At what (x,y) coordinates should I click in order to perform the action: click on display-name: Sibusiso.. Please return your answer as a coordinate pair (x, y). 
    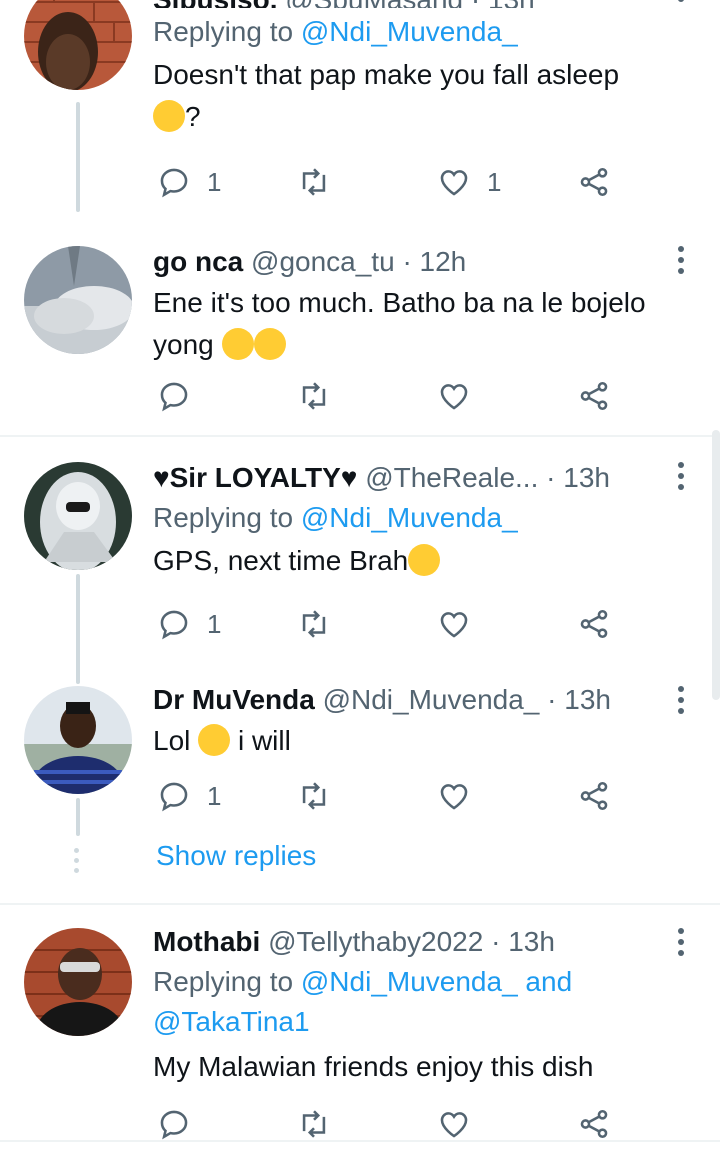
    Looking at the image, I should click on (215, 4).